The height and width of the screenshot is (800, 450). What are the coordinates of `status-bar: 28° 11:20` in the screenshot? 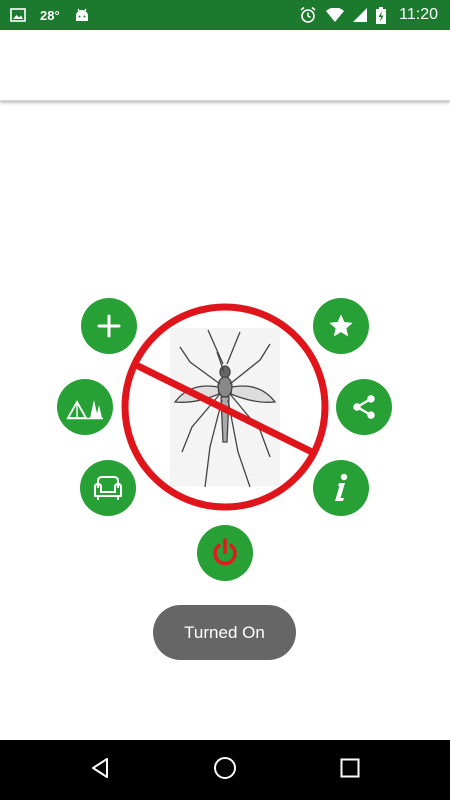 It's located at (225, 15).